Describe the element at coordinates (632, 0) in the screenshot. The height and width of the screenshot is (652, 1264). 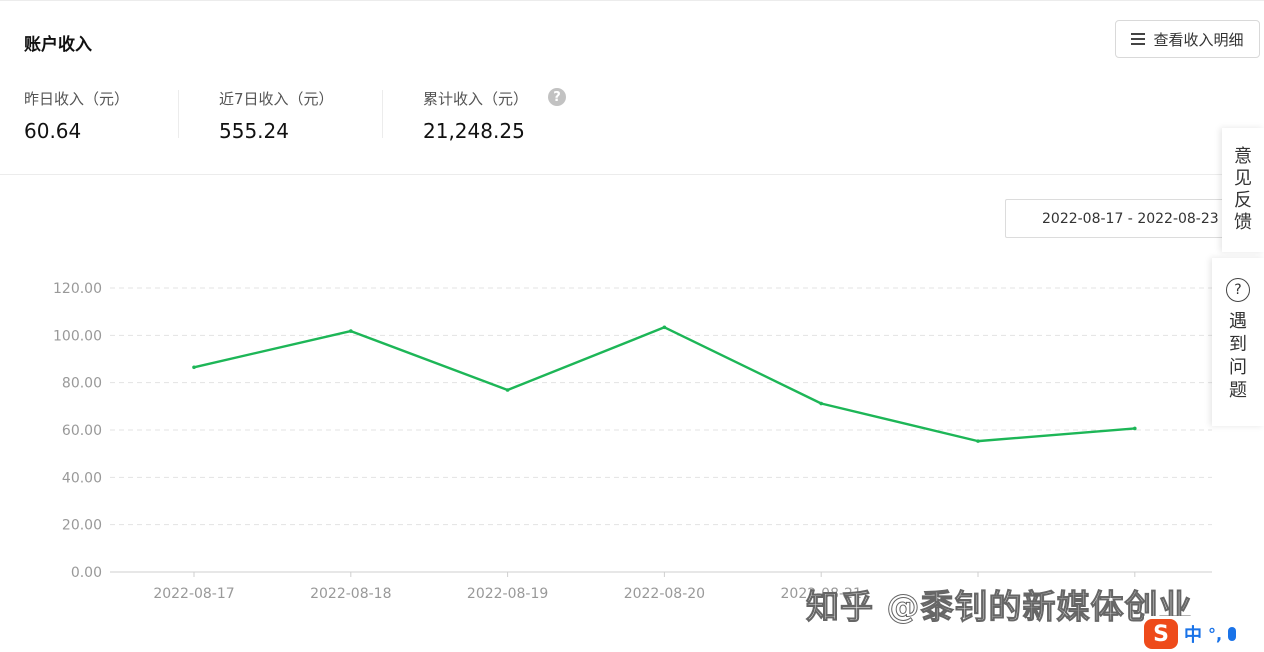
I see `top-border` at that location.